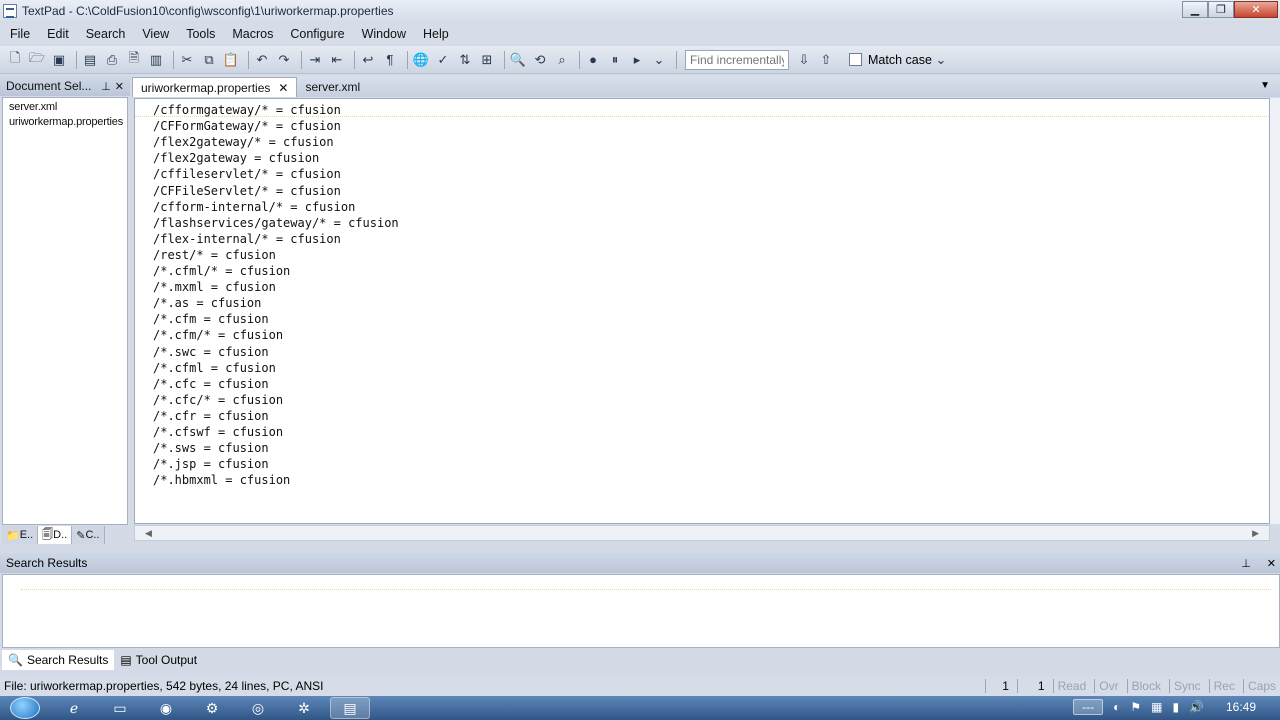  Describe the element at coordinates (855, 59) in the screenshot. I see `match-case-check-box` at that location.